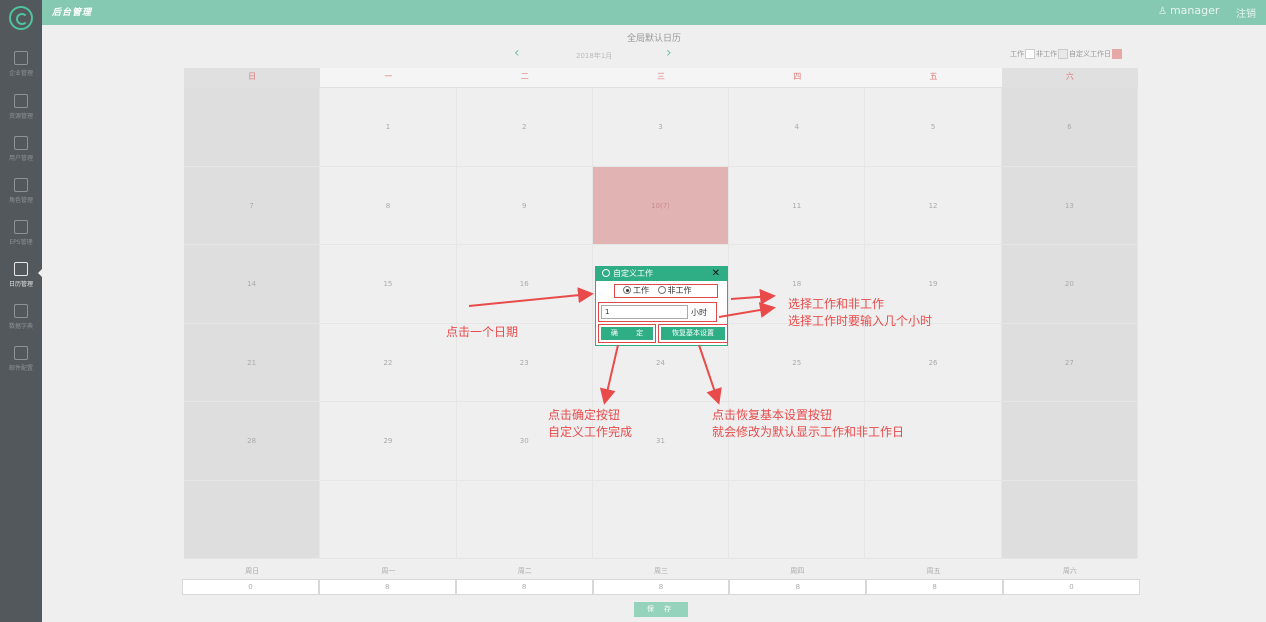 The height and width of the screenshot is (622, 1266). What do you see at coordinates (590, 424) in the screenshot?
I see `annotation-ok: 点击确定按钮 自定义工作完成` at bounding box center [590, 424].